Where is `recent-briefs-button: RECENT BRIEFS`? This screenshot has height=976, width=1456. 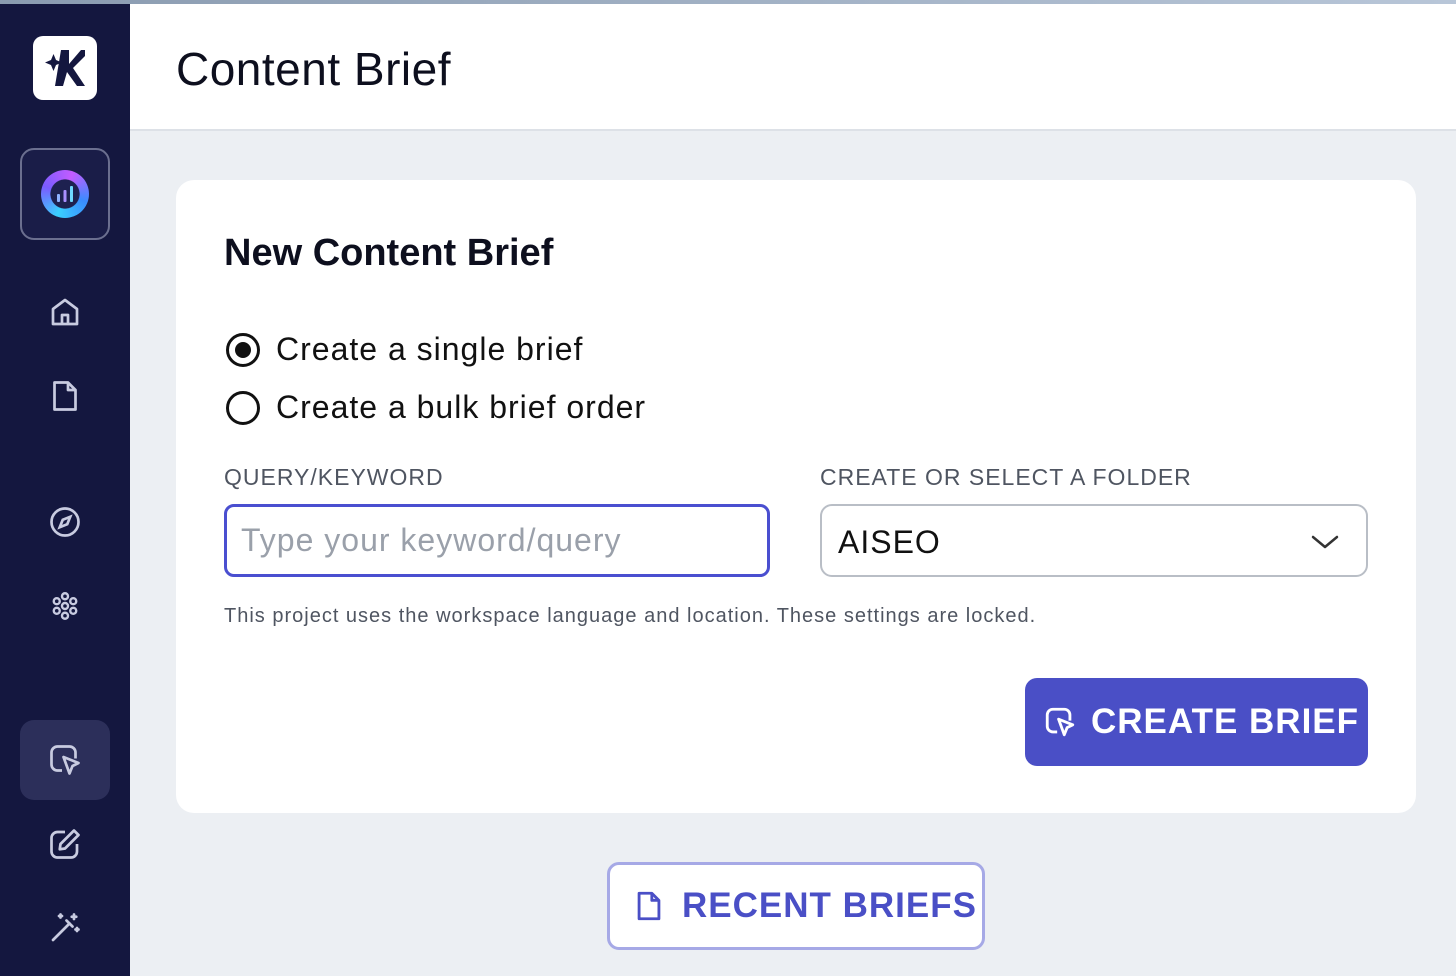 recent-briefs-button: RECENT BRIEFS is located at coordinates (796, 906).